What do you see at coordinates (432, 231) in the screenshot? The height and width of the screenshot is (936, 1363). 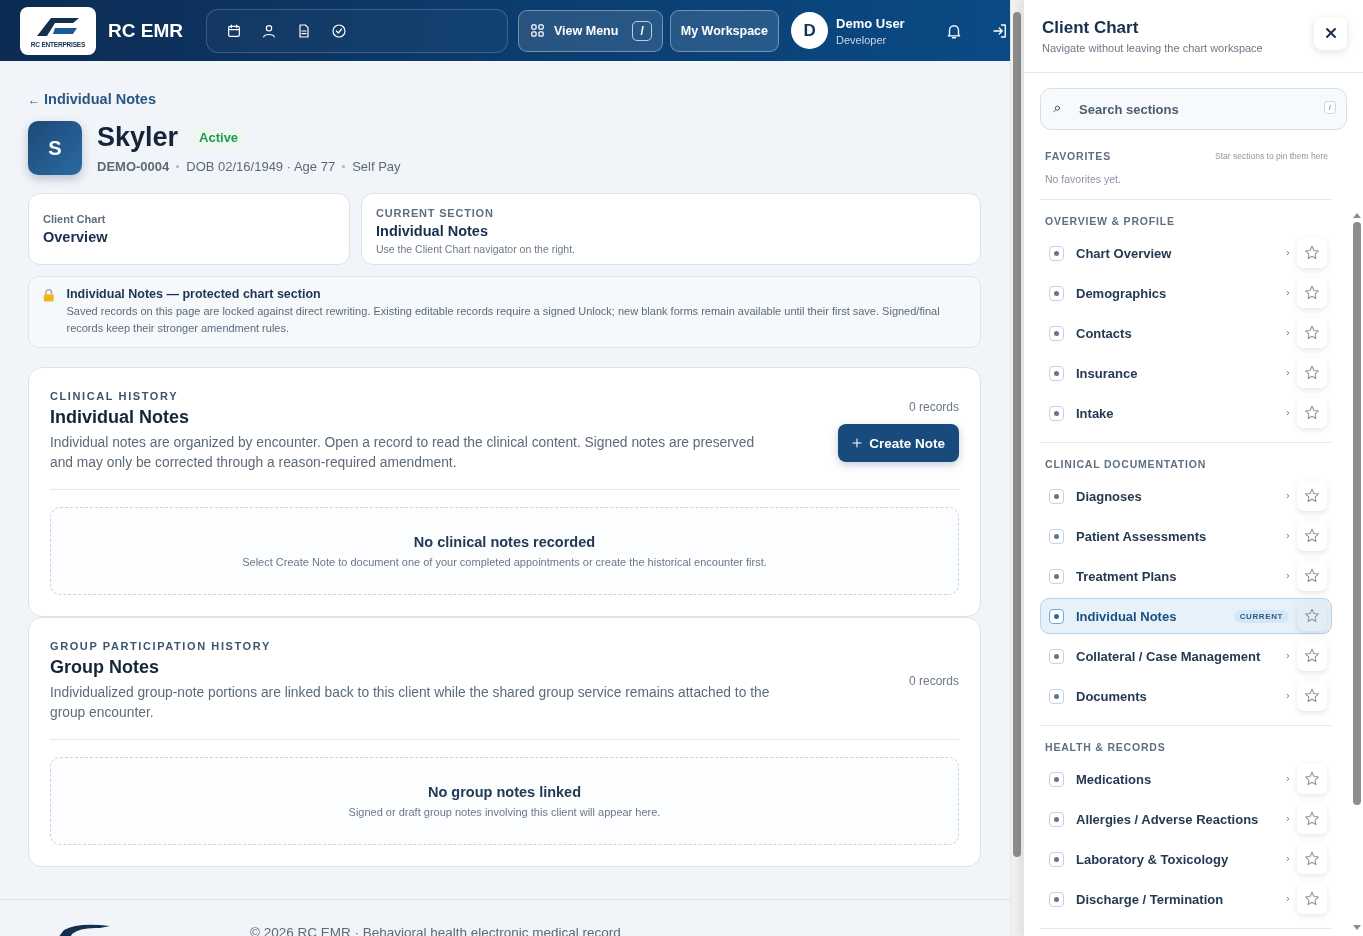 I see `card-value: Individual Notes` at bounding box center [432, 231].